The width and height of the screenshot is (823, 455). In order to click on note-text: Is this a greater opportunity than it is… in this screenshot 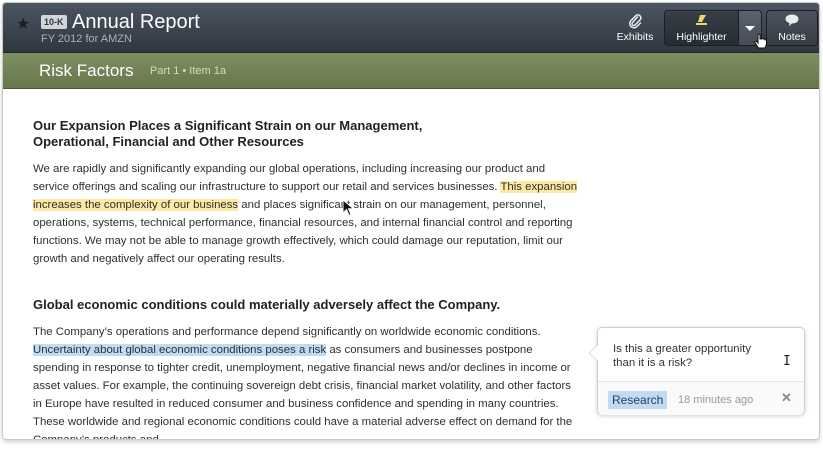, I will do `click(693, 356)`.